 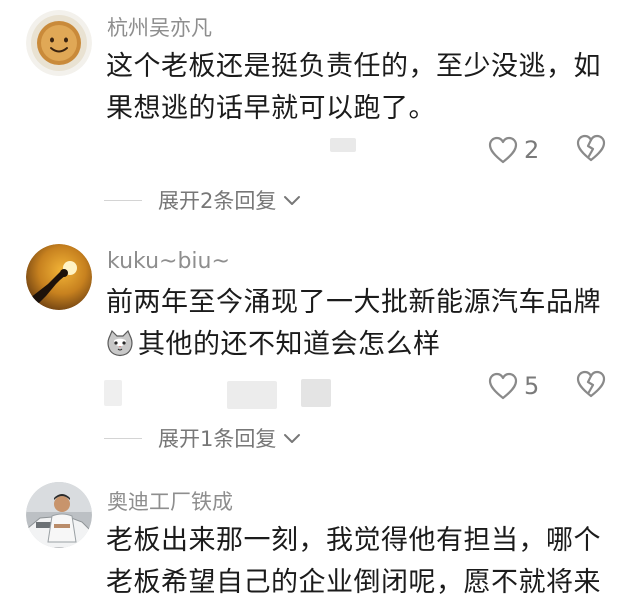 I want to click on comment-username: 杭州吴亦凡, so click(x=159, y=27).